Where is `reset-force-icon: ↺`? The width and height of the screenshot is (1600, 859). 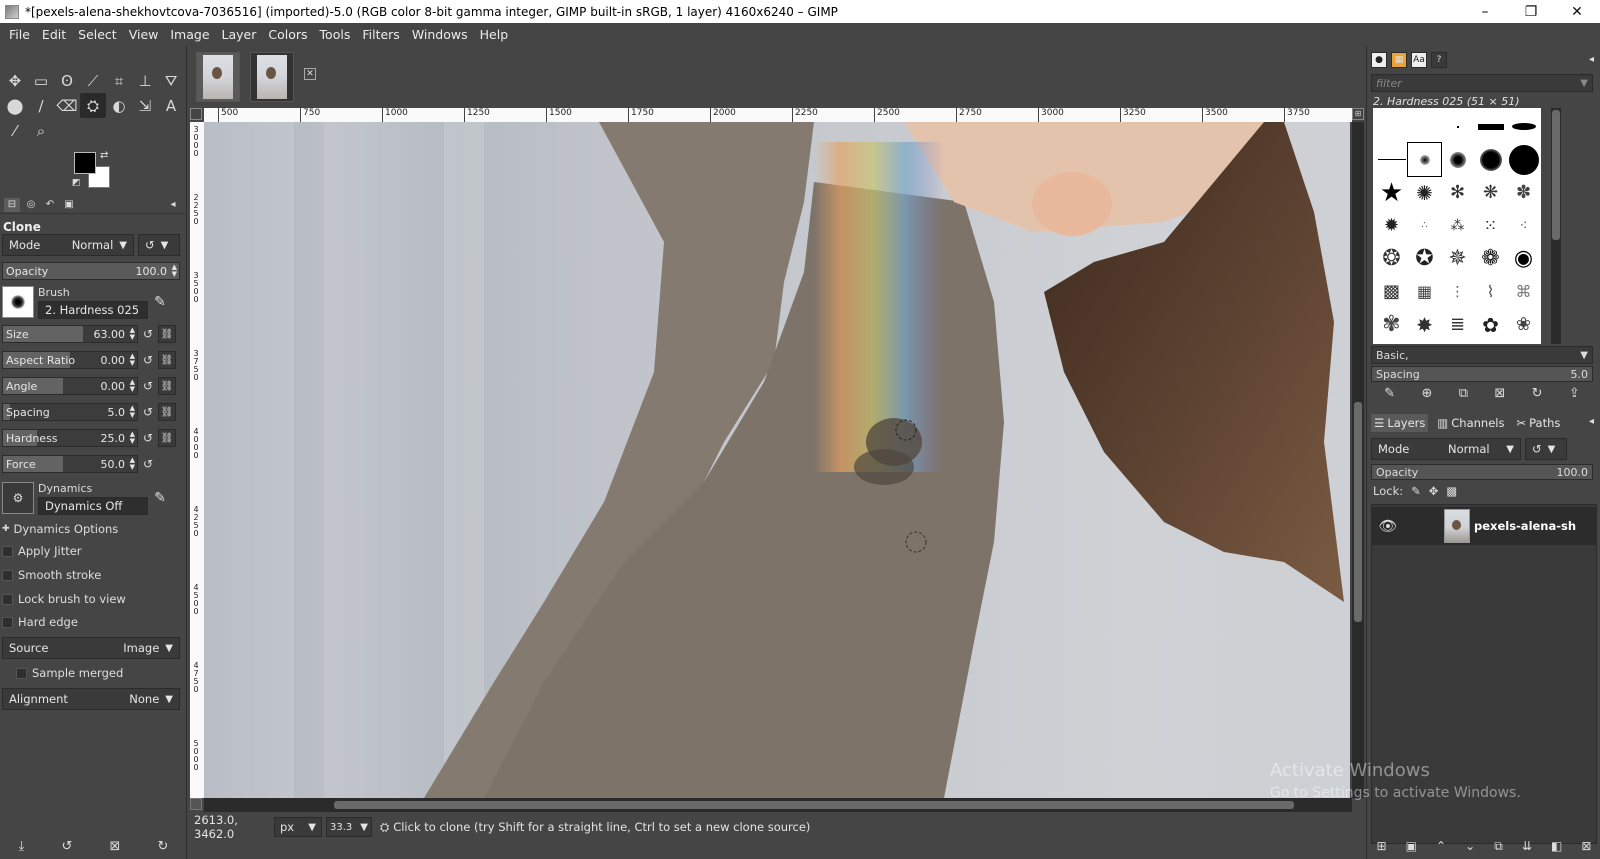 reset-force-icon: ↺ is located at coordinates (148, 464).